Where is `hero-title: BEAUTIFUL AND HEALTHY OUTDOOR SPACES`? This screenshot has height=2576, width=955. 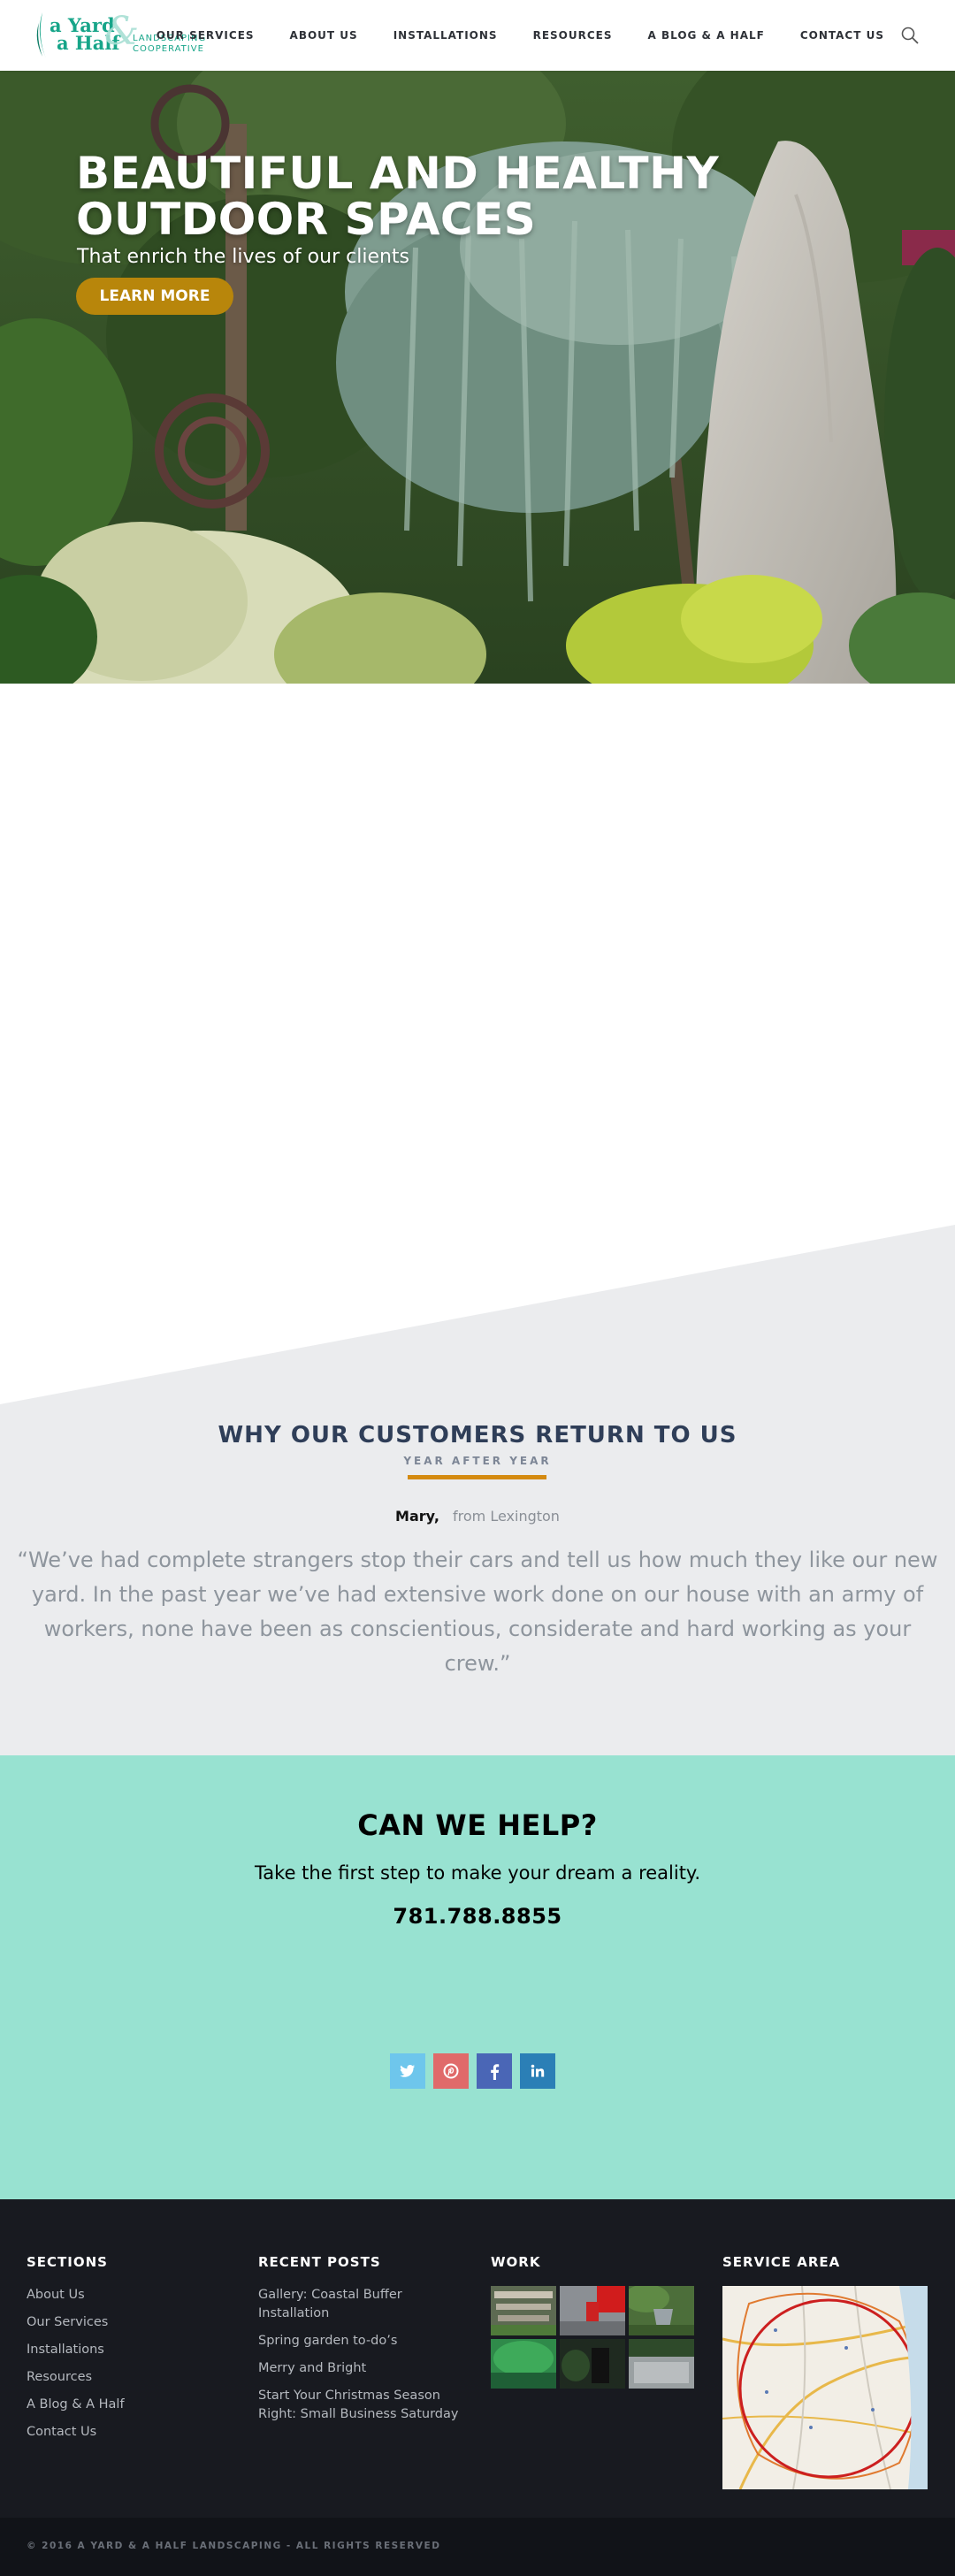
hero-title: BEAUTIFUL AND HEALTHY OUTDOOR SPACES is located at coordinates (412, 196).